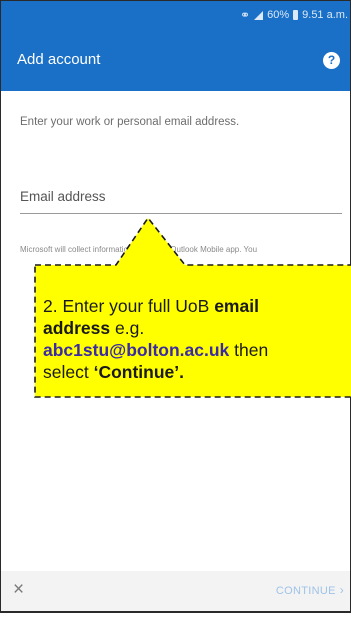  I want to click on close-icon: ×, so click(18, 590).